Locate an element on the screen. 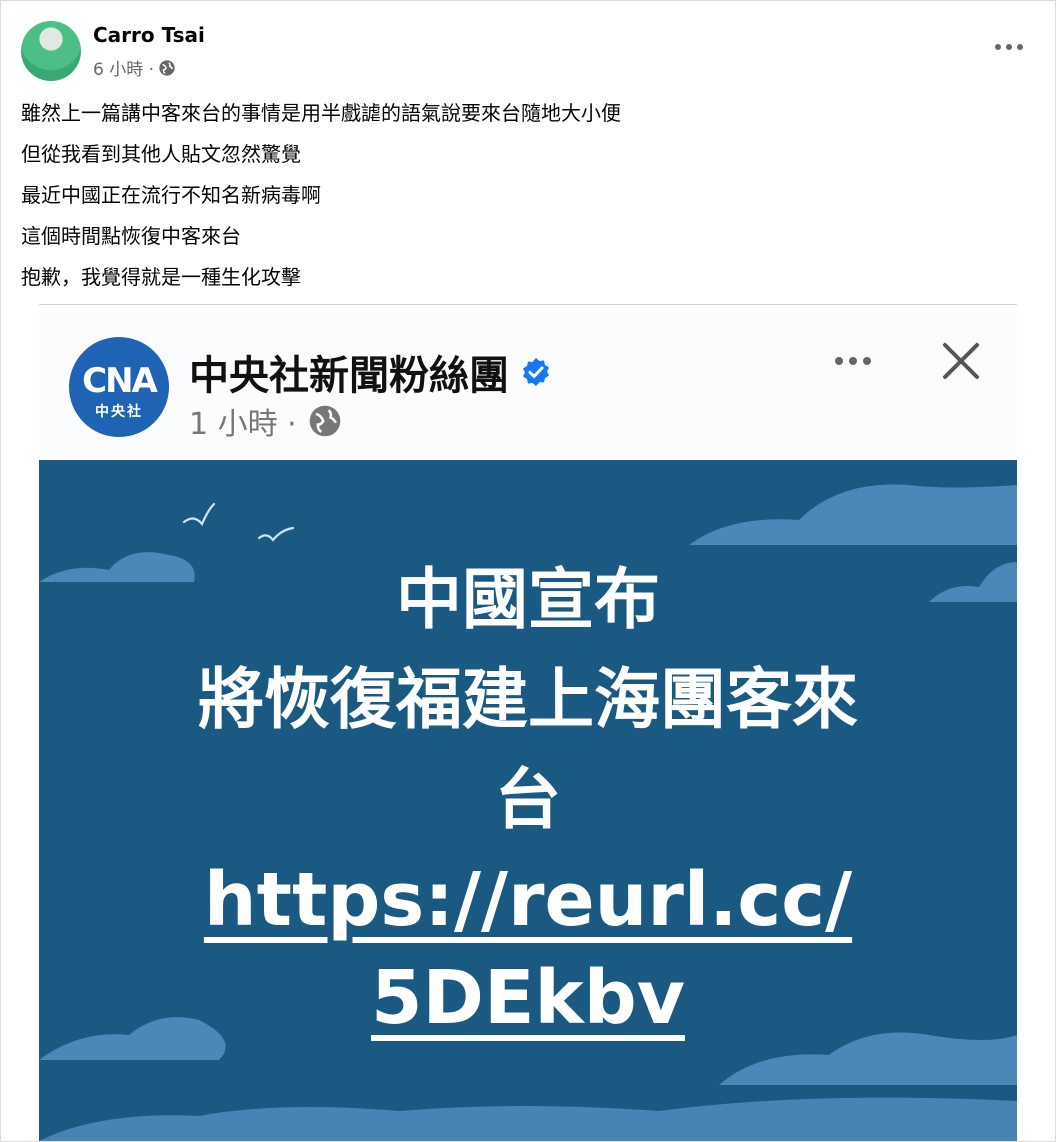 This screenshot has height=1142, width=1056. divider is located at coordinates (528, 304).